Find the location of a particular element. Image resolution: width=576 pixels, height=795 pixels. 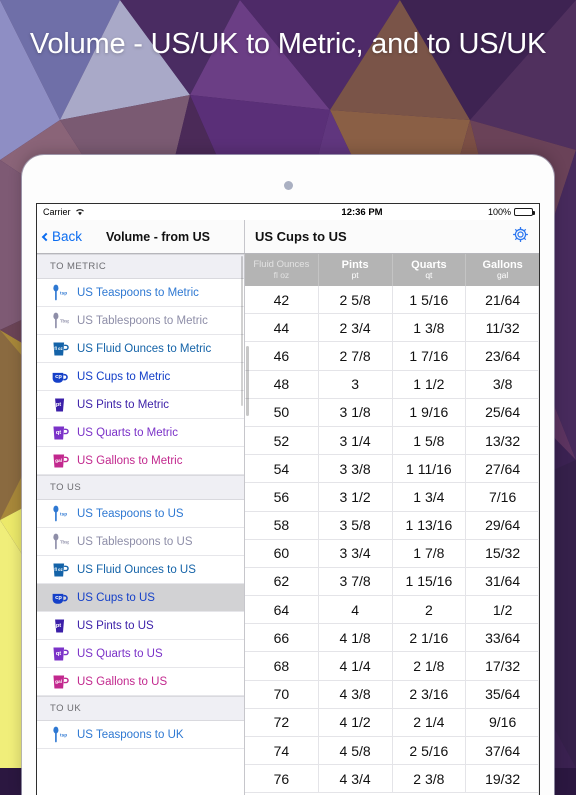

table-row: 744 5/82 5/1637/64 is located at coordinates (392, 751).